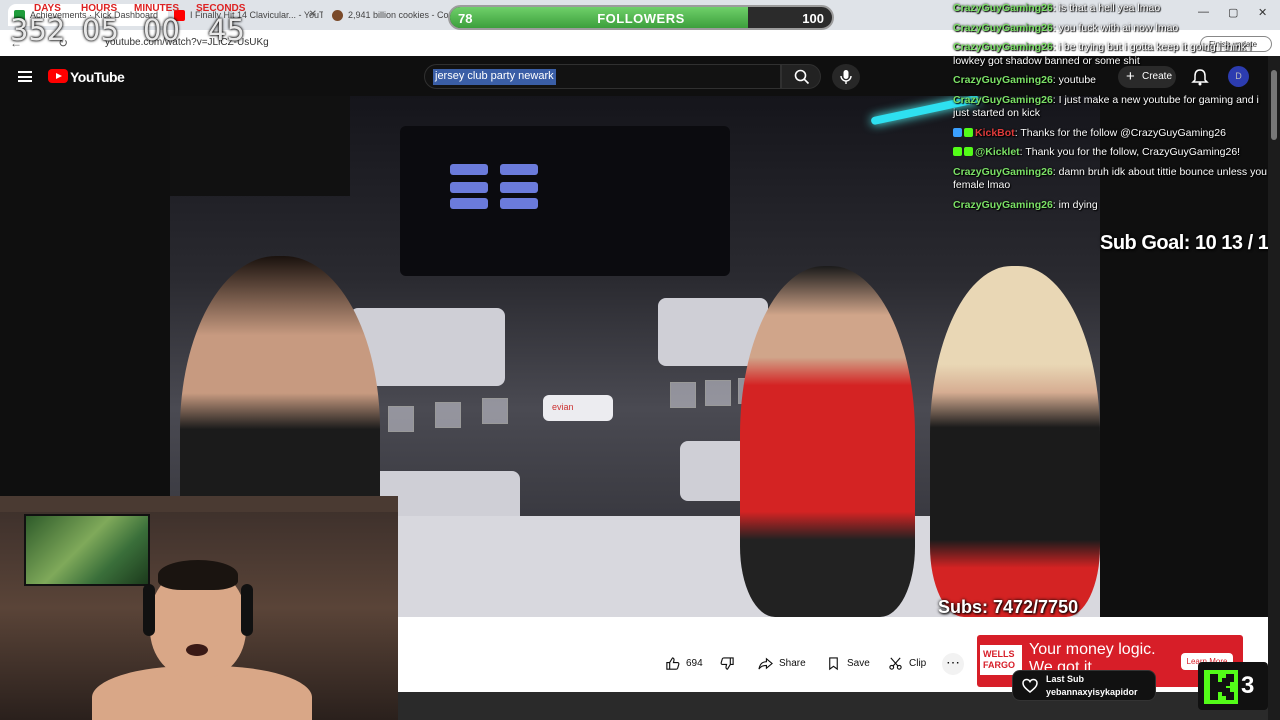  Describe the element at coordinates (199, 608) in the screenshot. I see `streamer-webcam` at that location.